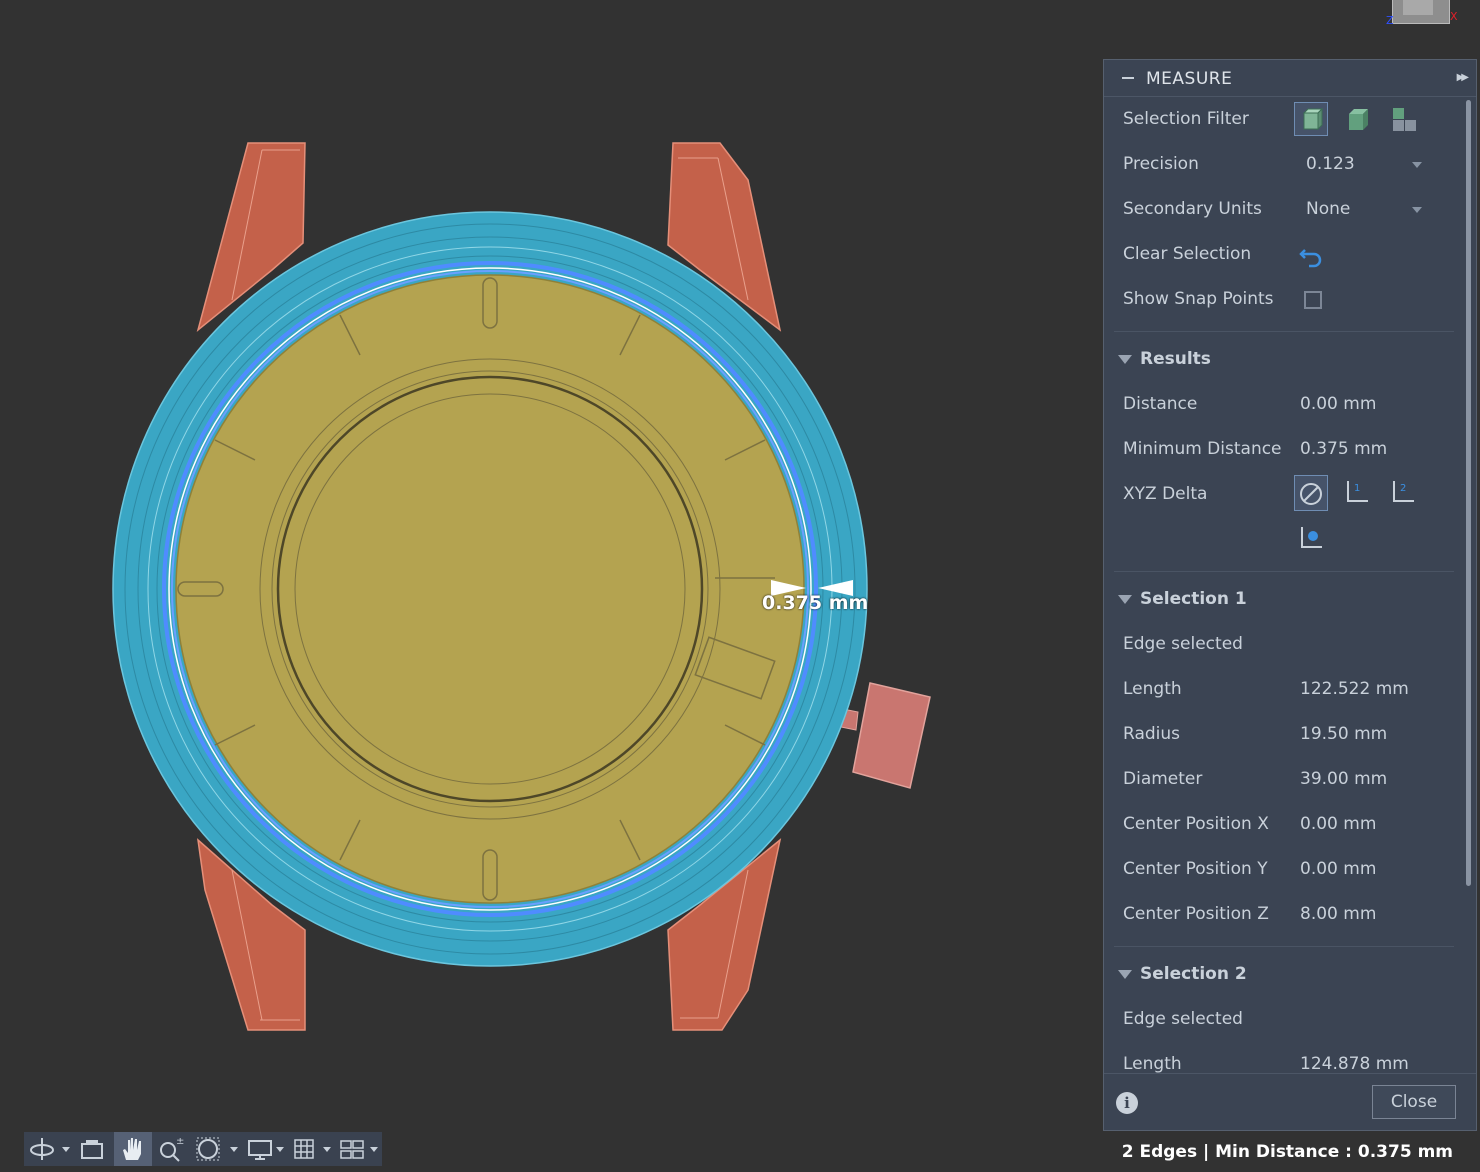  What do you see at coordinates (1163, 779) in the screenshot?
I see `selection-1-diameter-label: Diameter` at bounding box center [1163, 779].